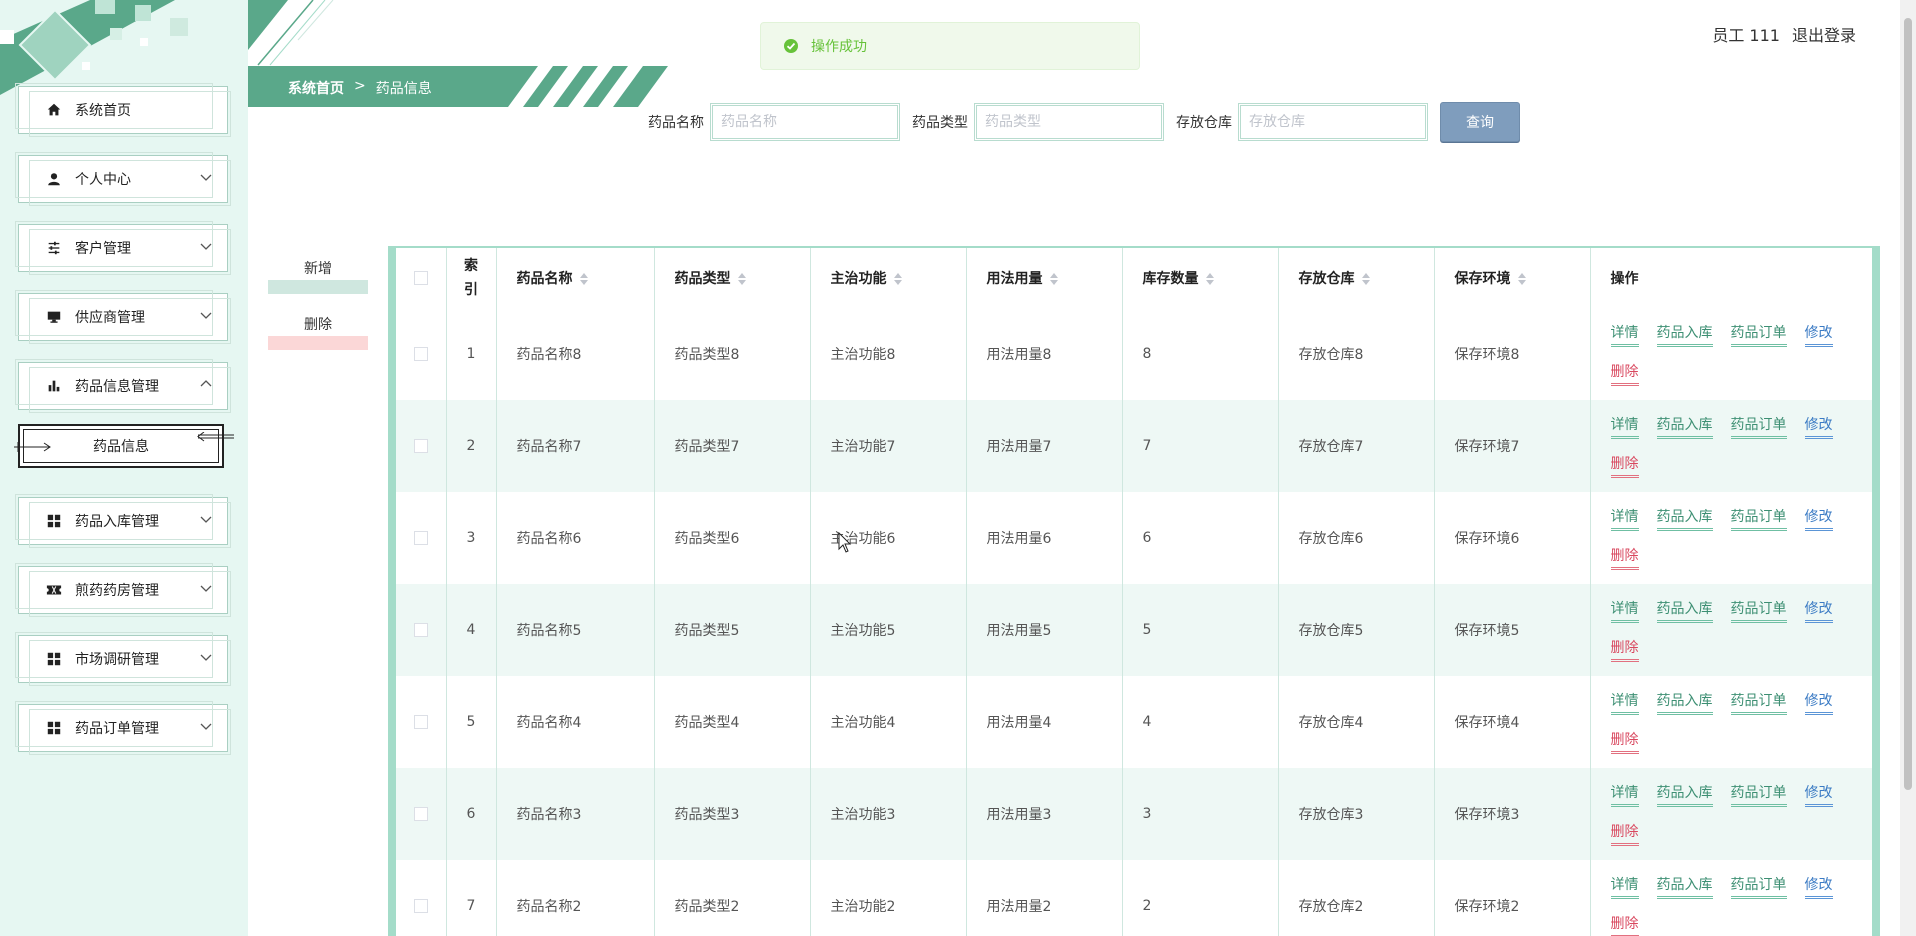 This screenshot has height=936, width=1916. I want to click on type-input, so click(1069, 122).